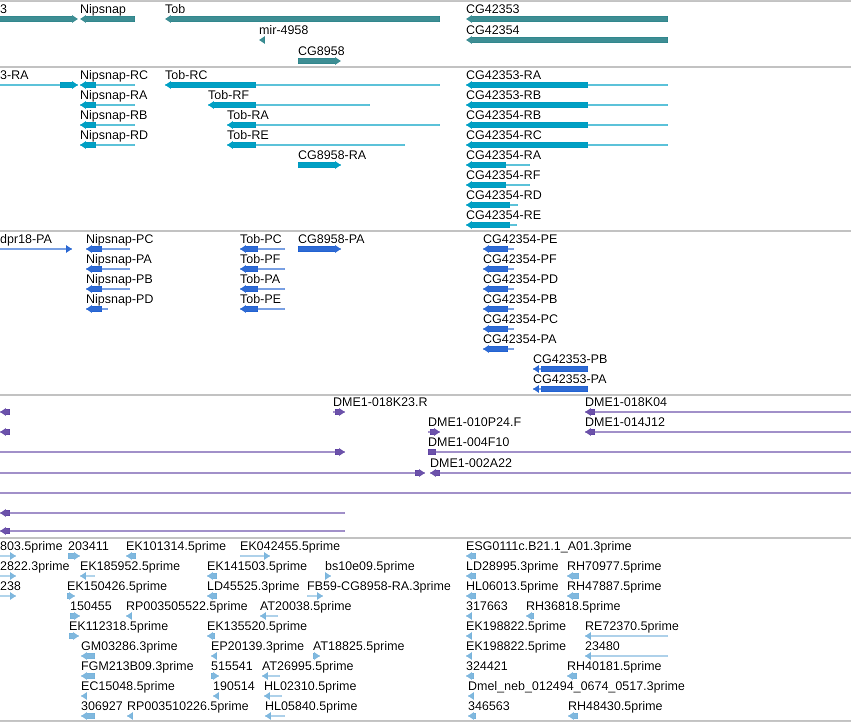 Image resolution: width=851 pixels, height=722 pixels. What do you see at coordinates (188, 706) in the screenshot?
I see `feature-label: RP003510226.5prime` at bounding box center [188, 706].